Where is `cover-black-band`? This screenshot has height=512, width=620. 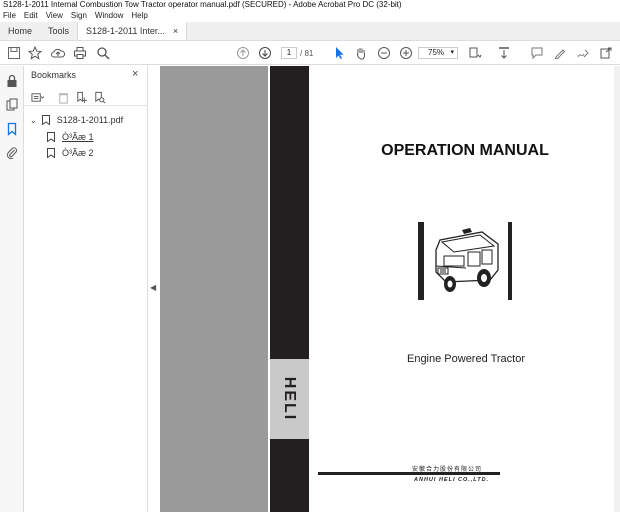 cover-black-band is located at coordinates (289, 289).